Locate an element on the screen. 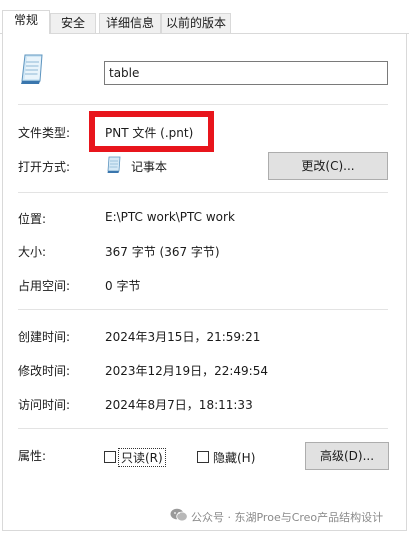 The width and height of the screenshot is (409, 533). file-type-label: 文件类型: is located at coordinates (44, 133).